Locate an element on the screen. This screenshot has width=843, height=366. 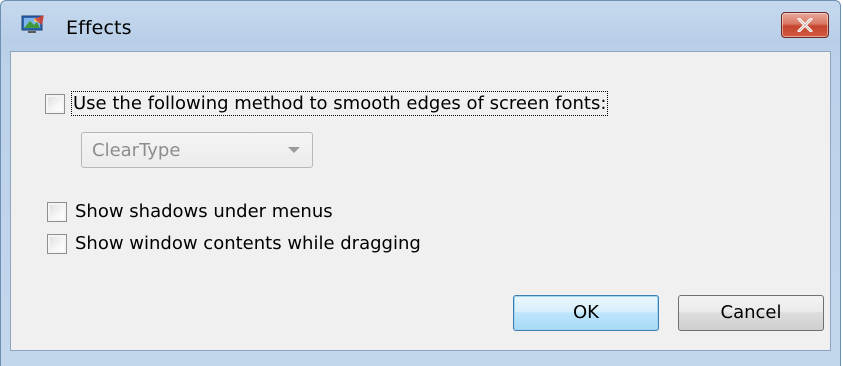
title-bar: Effects is located at coordinates (420, 26).